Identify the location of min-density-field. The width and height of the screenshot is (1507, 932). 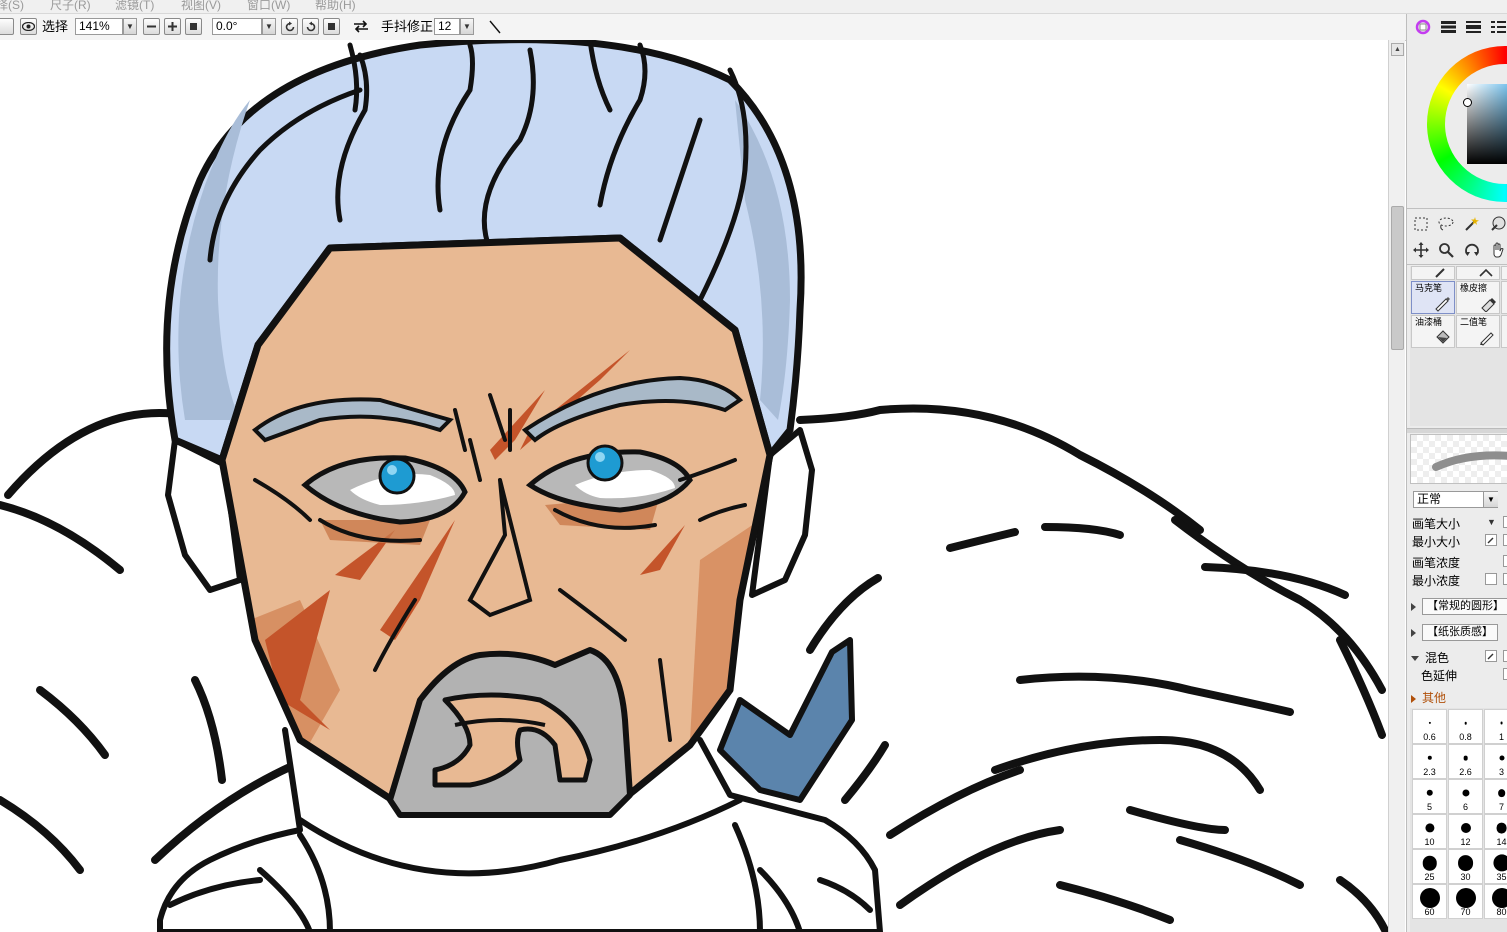
(1505, 579).